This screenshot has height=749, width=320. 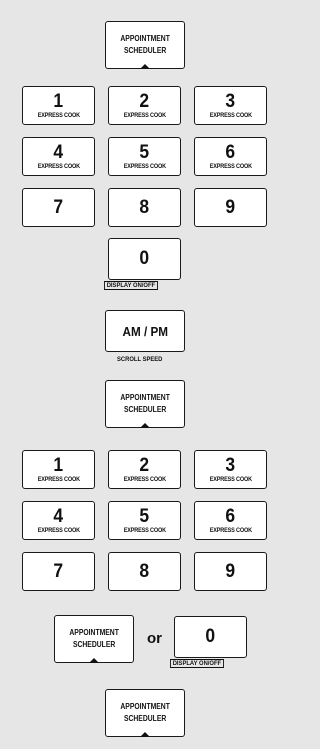 I want to click on key-8-b: 8, so click(x=144, y=571).